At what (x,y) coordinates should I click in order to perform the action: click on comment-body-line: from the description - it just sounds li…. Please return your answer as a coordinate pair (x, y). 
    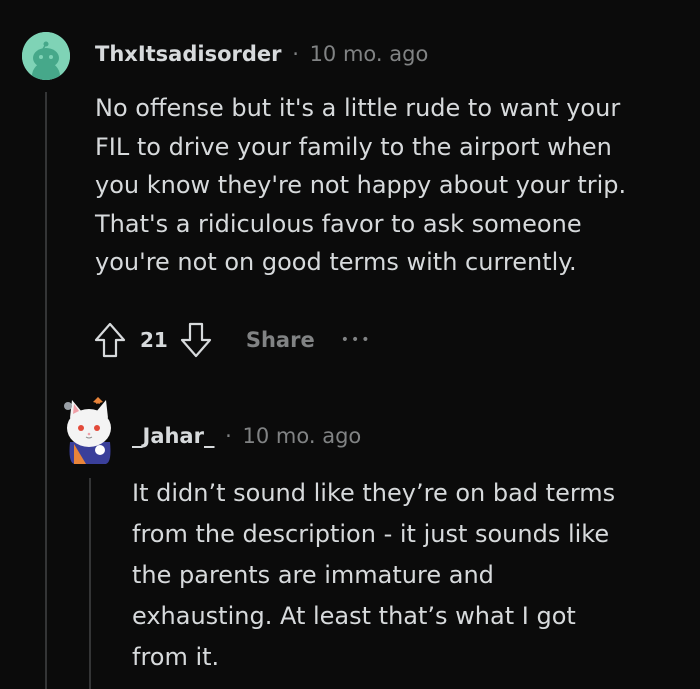
    Looking at the image, I should click on (371, 534).